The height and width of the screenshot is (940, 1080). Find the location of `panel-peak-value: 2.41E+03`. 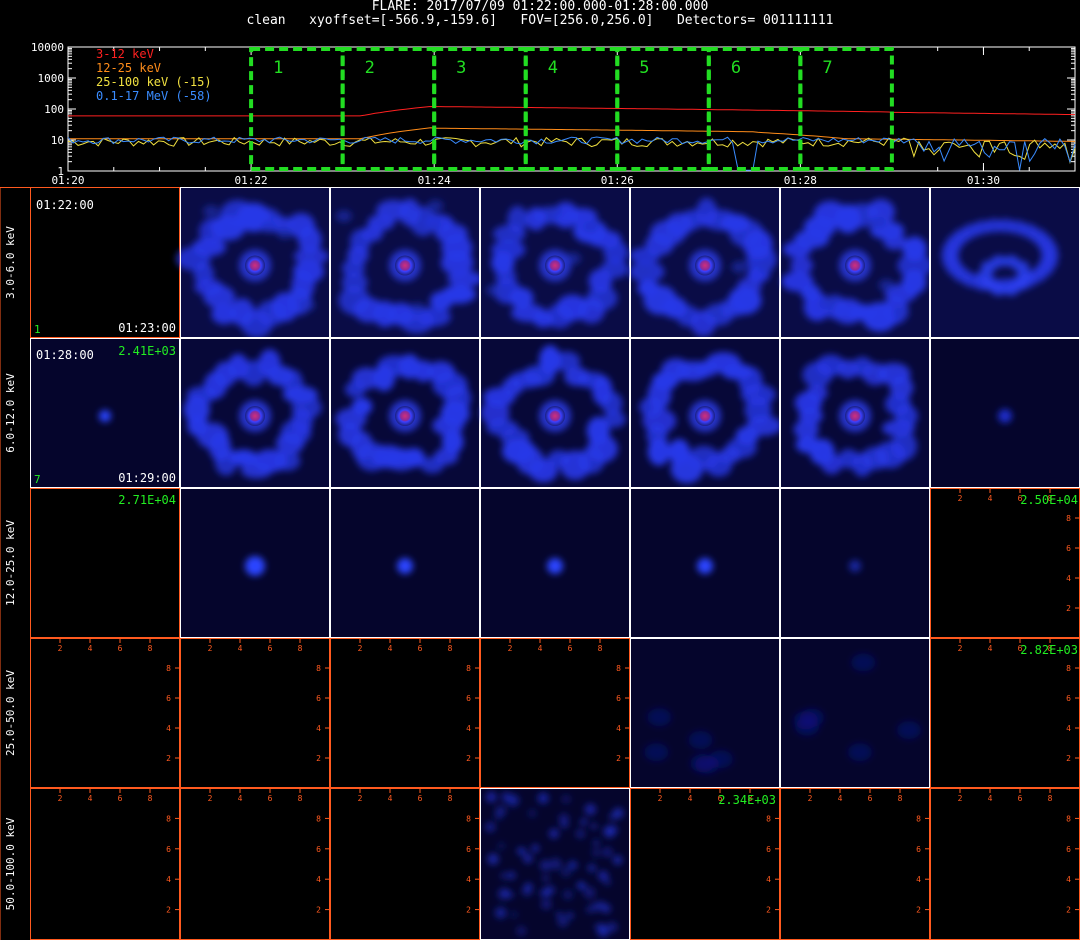

panel-peak-value: 2.41E+03 is located at coordinates (147, 351).